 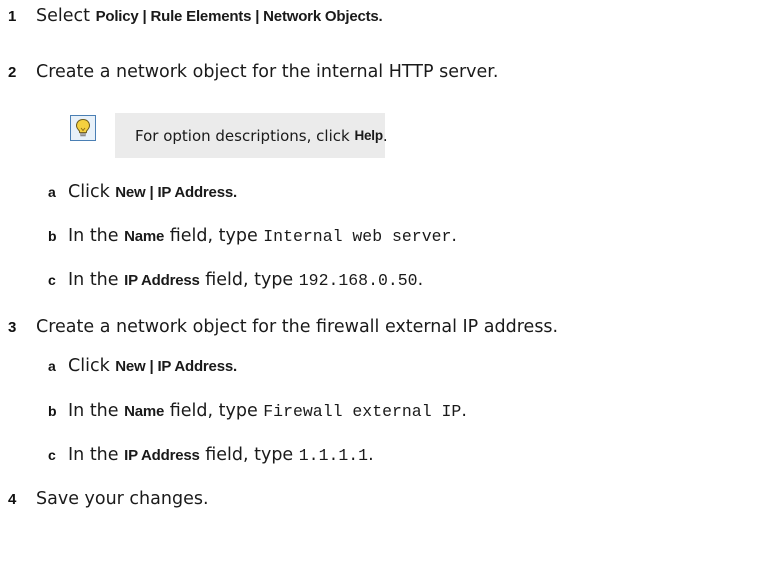 I want to click on tip-note: For option descriptions, click Help ., so click(x=251, y=135).